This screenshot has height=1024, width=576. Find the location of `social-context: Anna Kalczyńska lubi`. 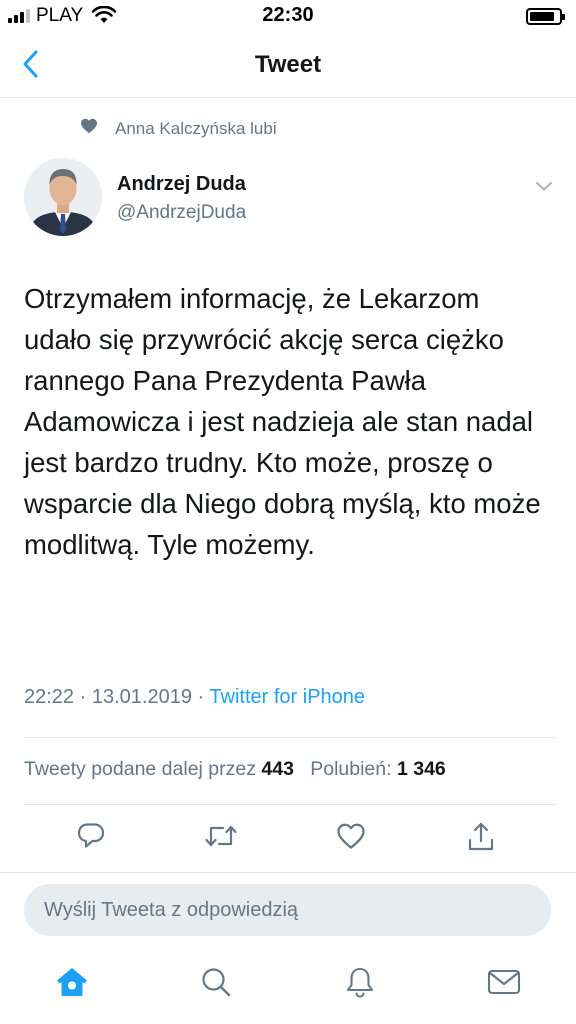

social-context: Anna Kalczyńska lubi is located at coordinates (178, 128).